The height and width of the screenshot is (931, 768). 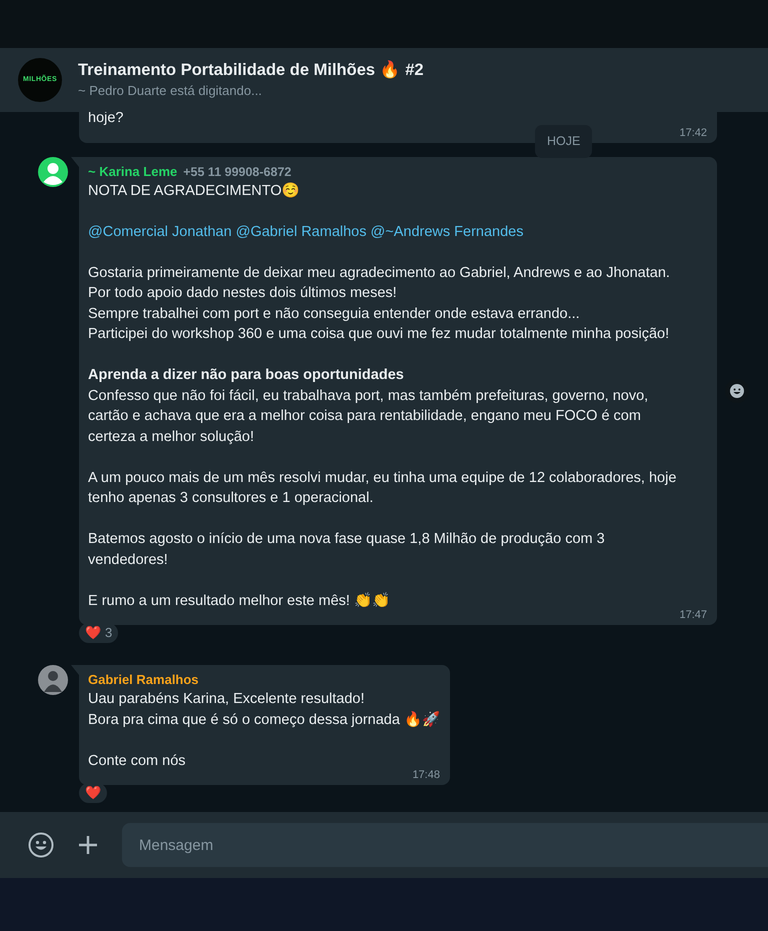 I want to click on mention-link: @Comercial Jonathan, so click(x=160, y=232).